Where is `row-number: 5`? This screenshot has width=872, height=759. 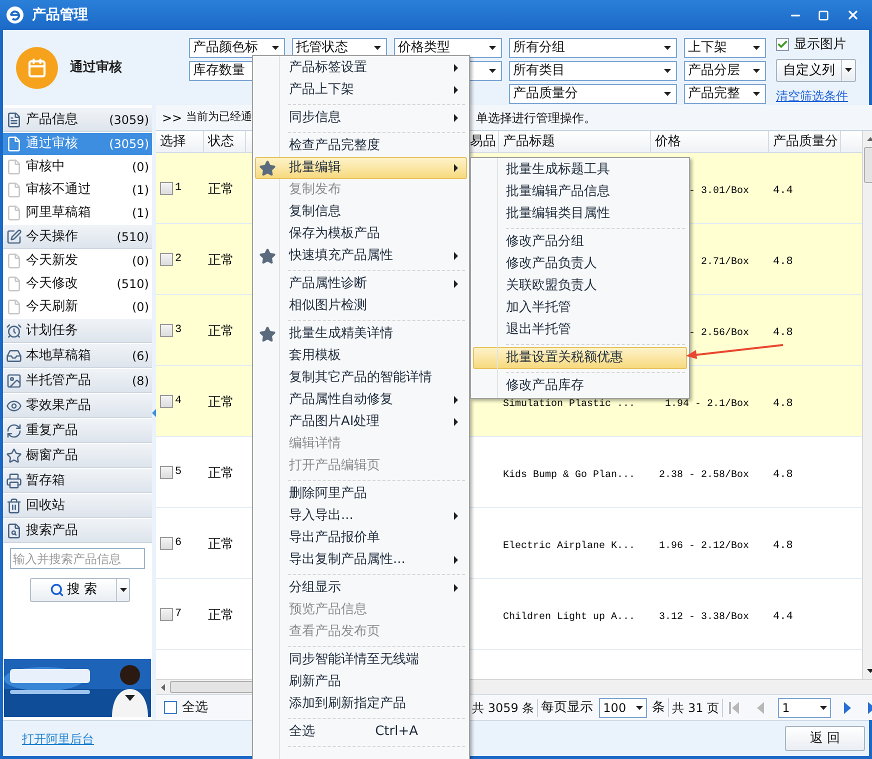 row-number: 5 is located at coordinates (178, 472).